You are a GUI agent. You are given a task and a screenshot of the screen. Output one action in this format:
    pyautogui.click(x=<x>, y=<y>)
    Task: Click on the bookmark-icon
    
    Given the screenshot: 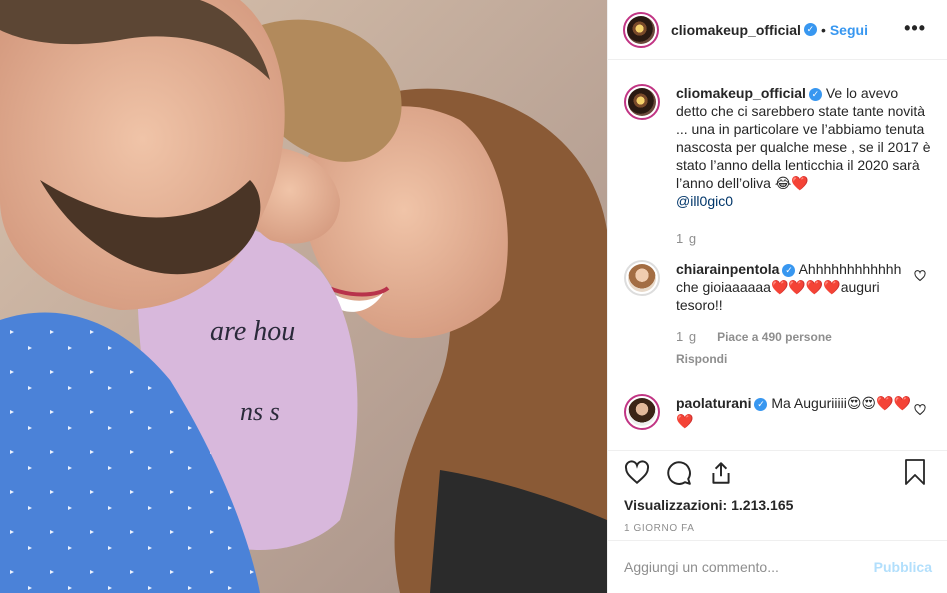 What is the action you would take?
    pyautogui.click(x=915, y=472)
    